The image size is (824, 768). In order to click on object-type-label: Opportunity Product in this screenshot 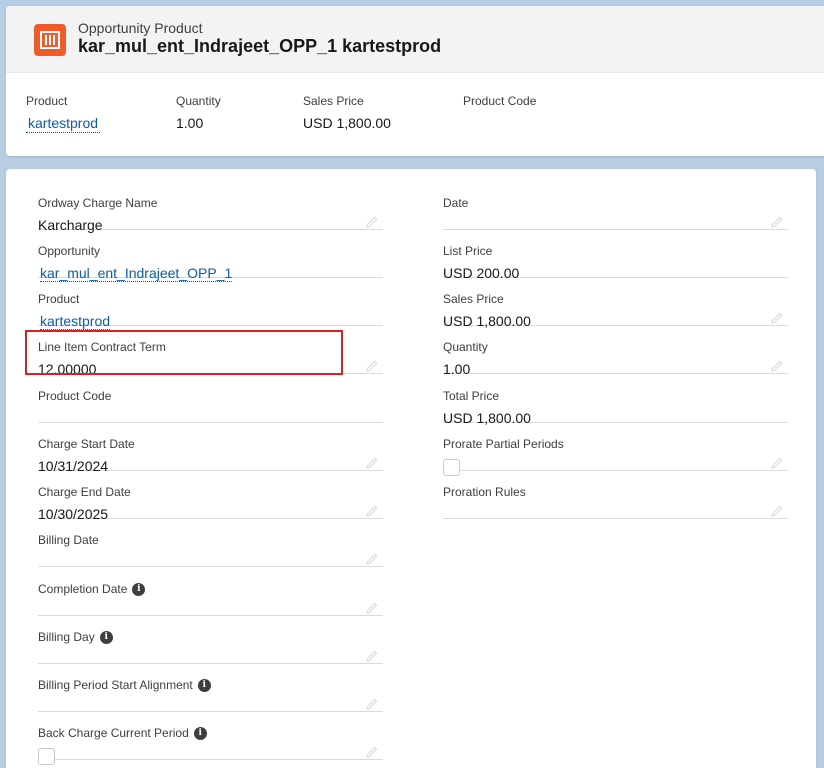, I will do `click(140, 28)`.